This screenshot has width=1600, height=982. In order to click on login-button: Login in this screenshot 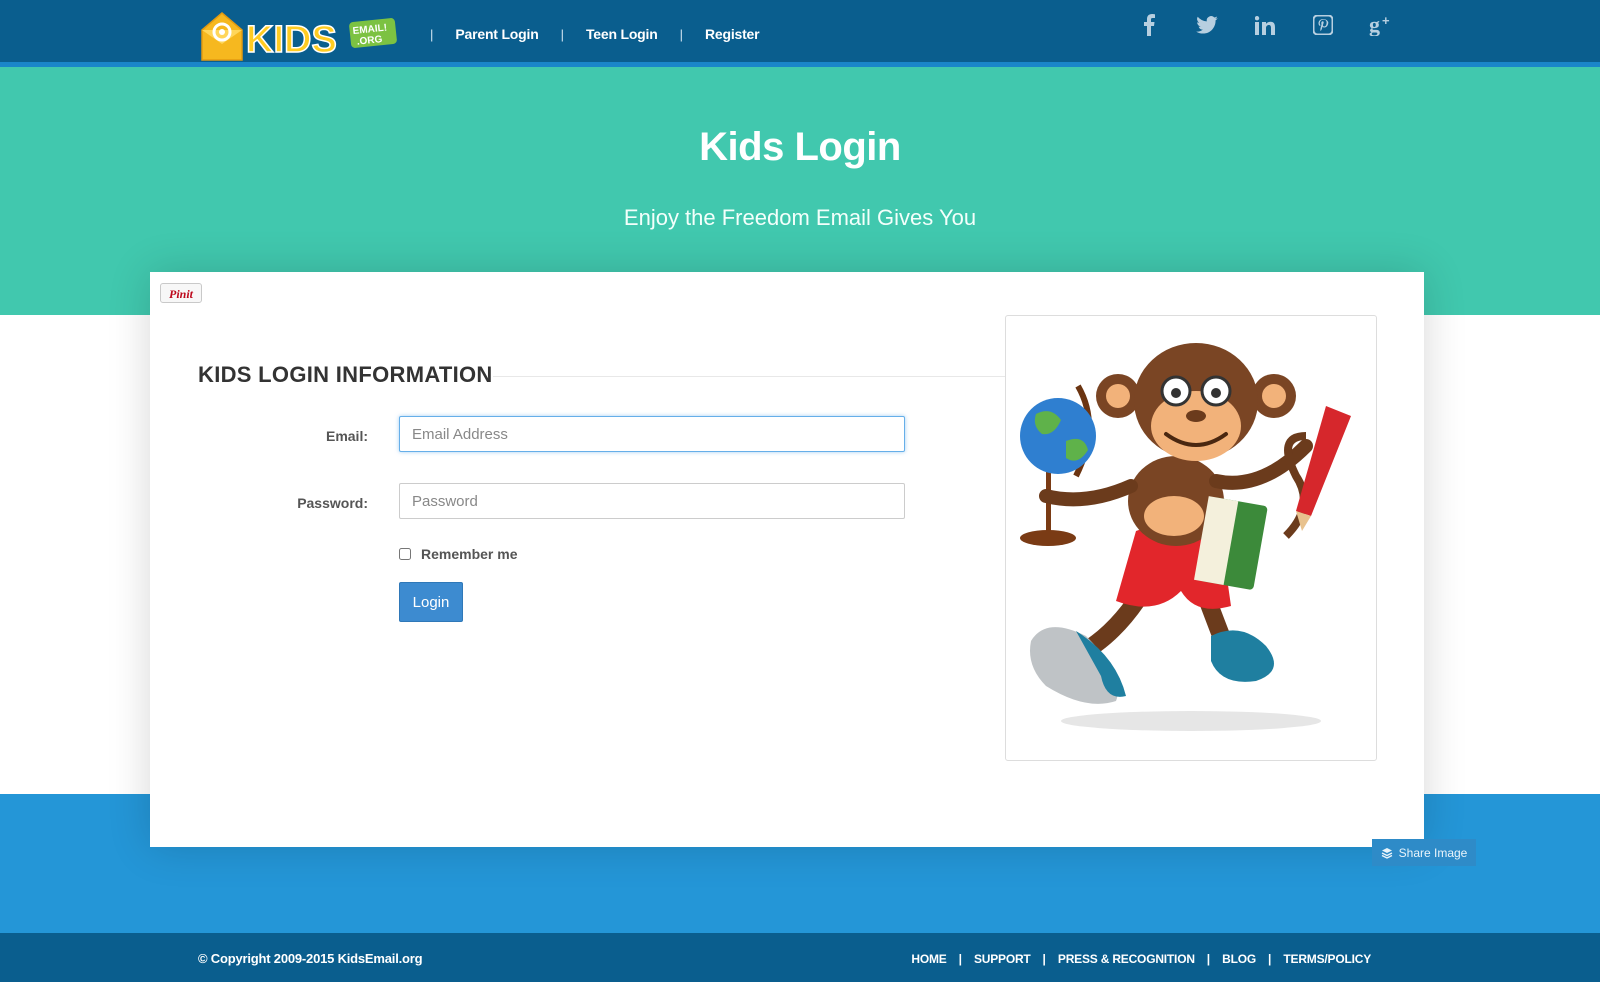, I will do `click(431, 602)`.